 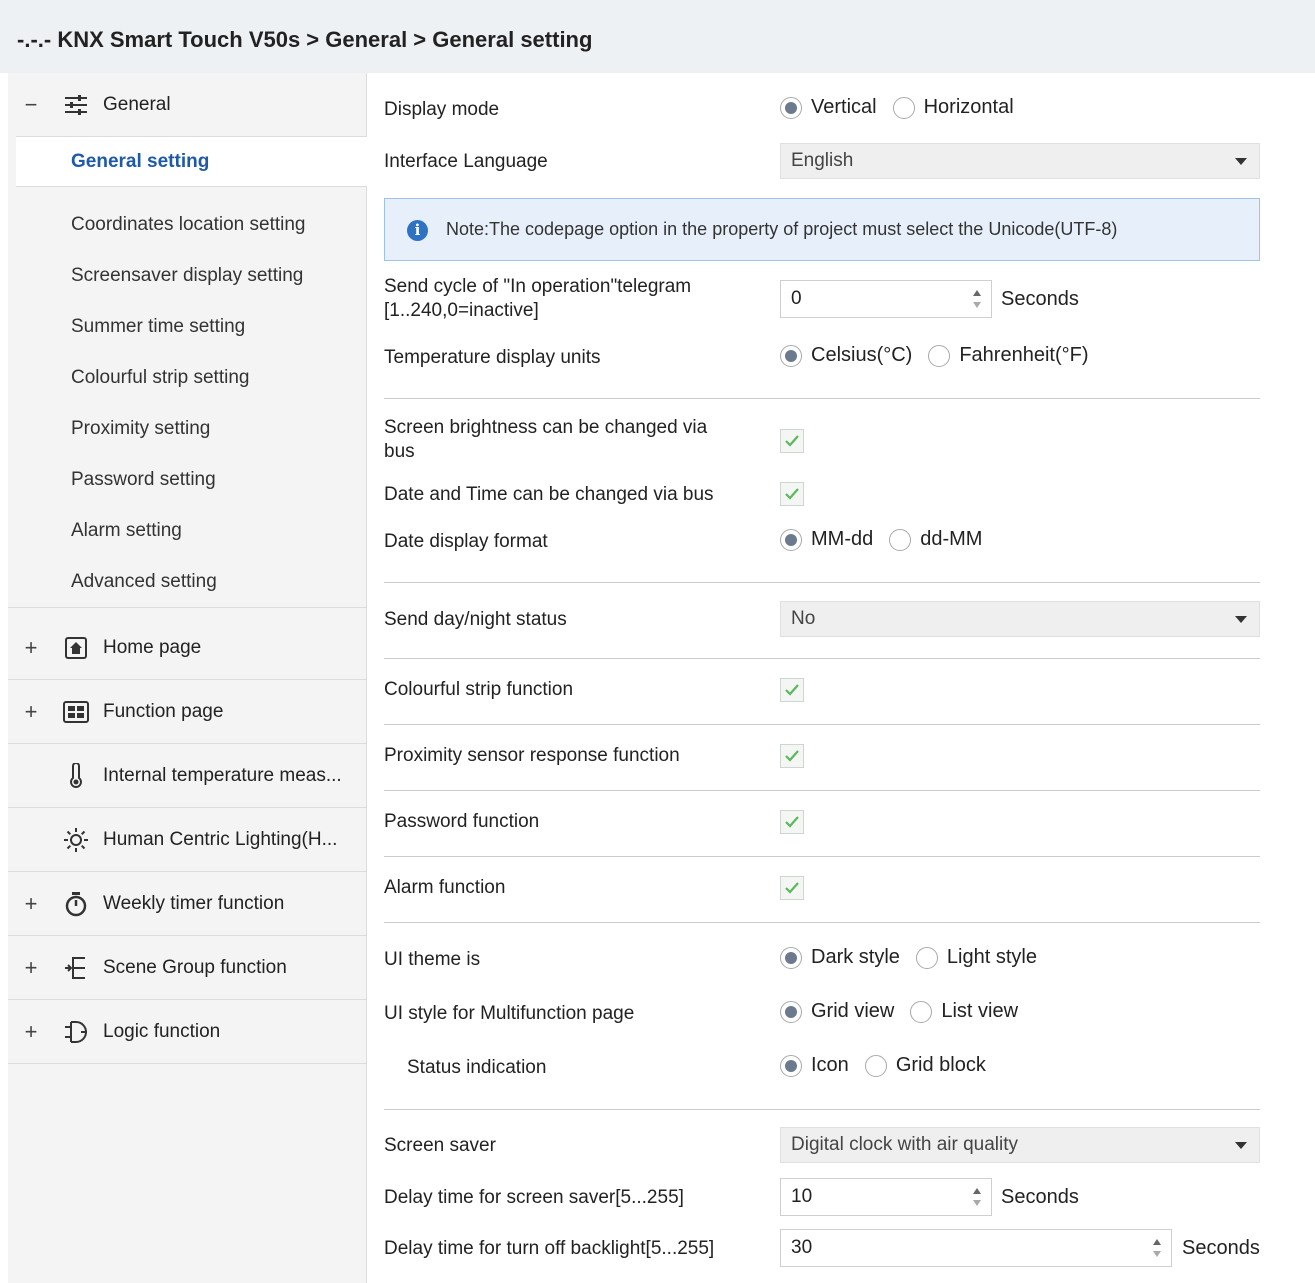 I want to click on sidebar-item-label: Proximity setting, so click(x=141, y=428).